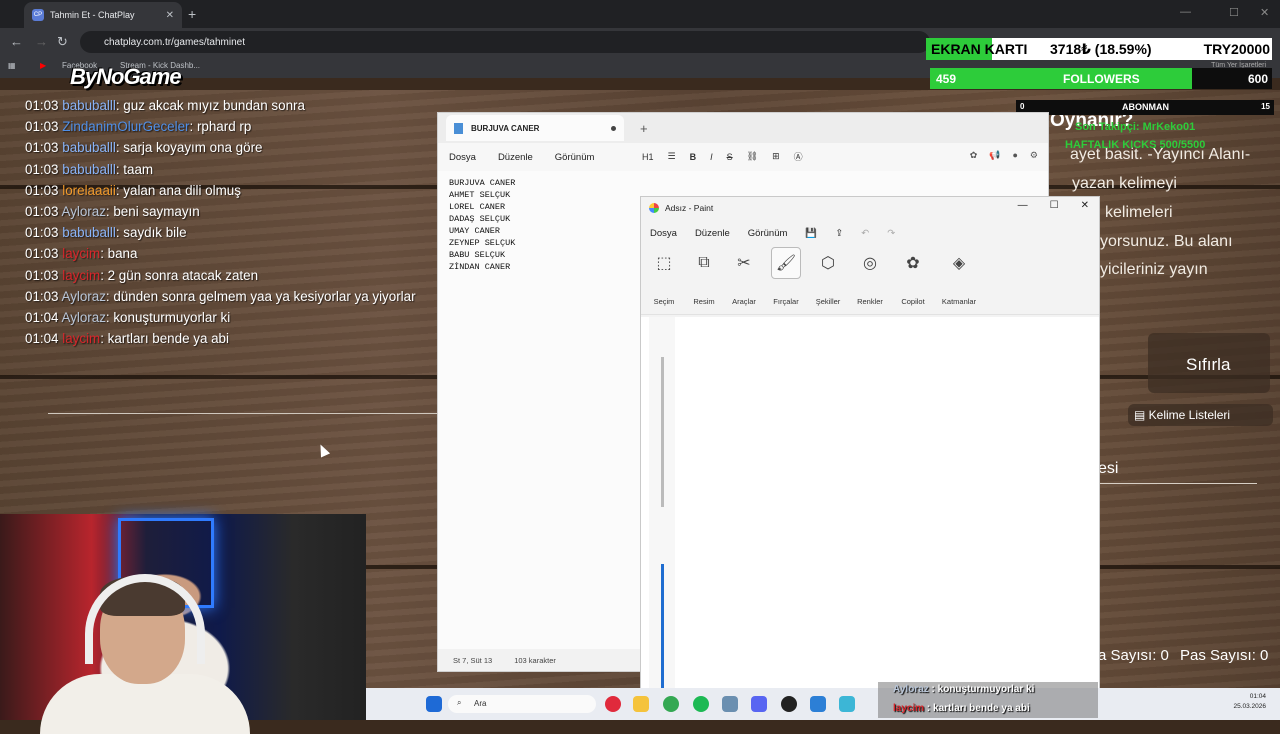 Image resolution: width=1280 pixels, height=734 pixels. I want to click on bold-icon: B, so click(693, 157).